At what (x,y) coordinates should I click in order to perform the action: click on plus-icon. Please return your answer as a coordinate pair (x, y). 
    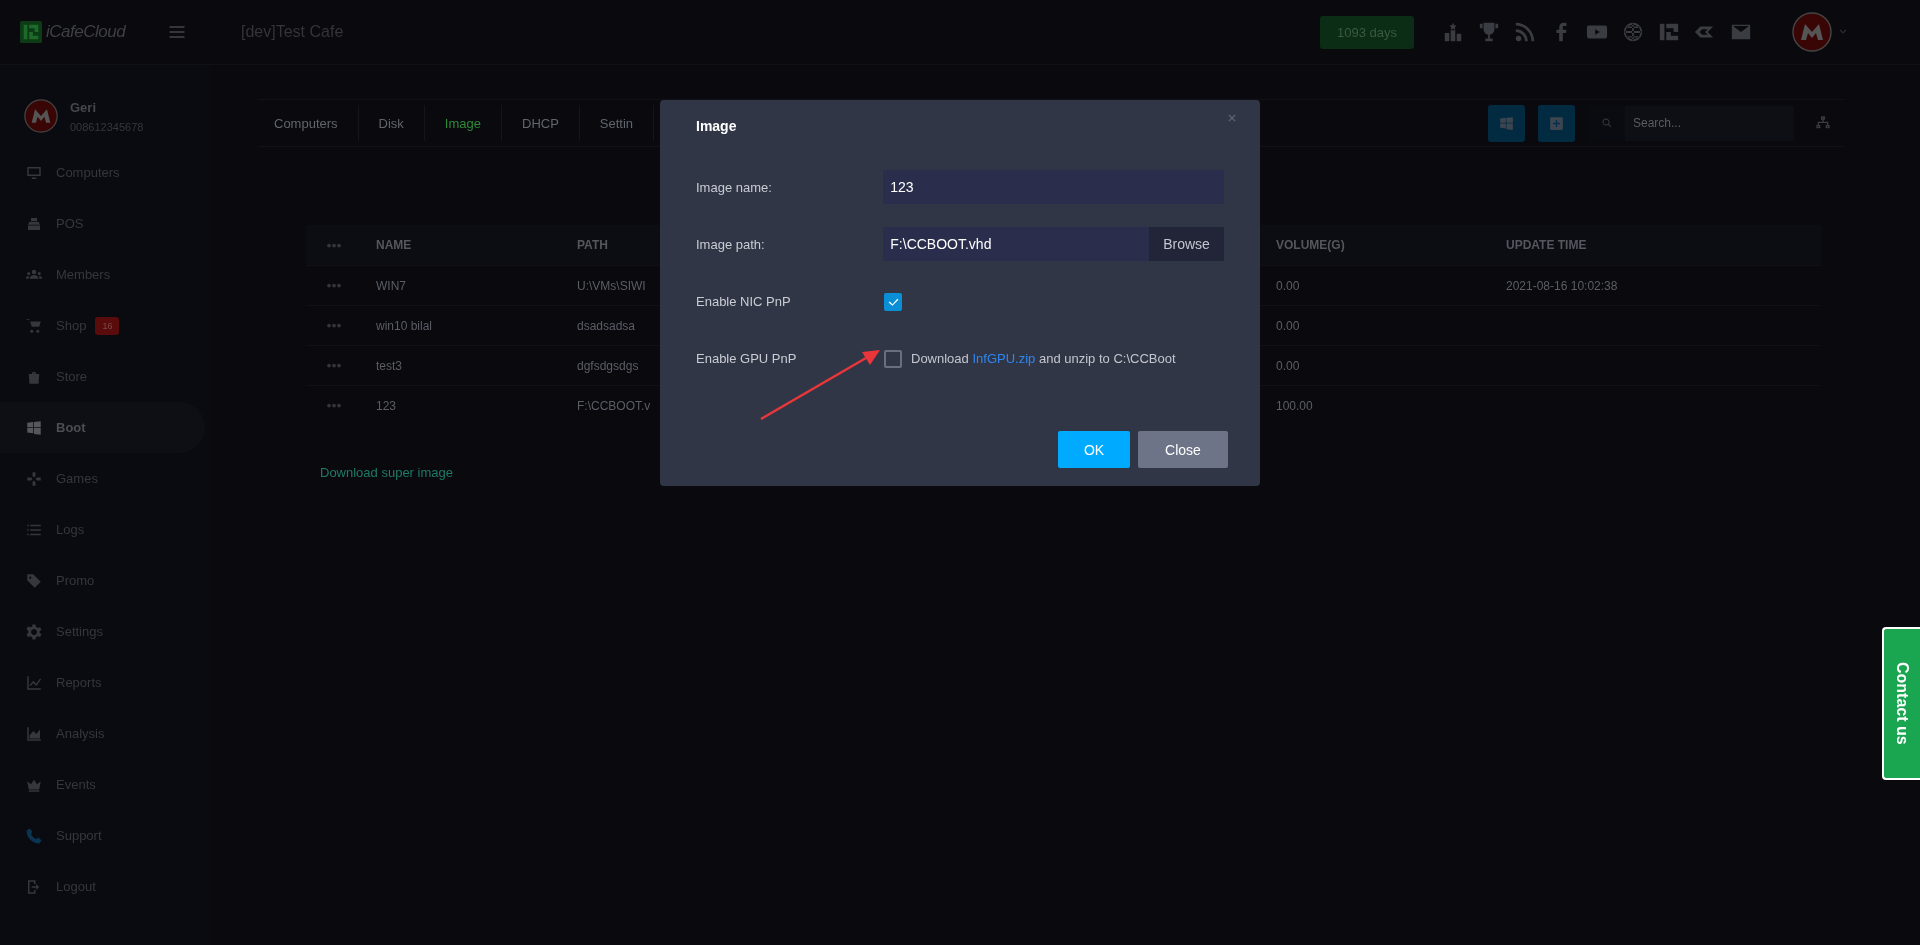
    Looking at the image, I should click on (1556, 123).